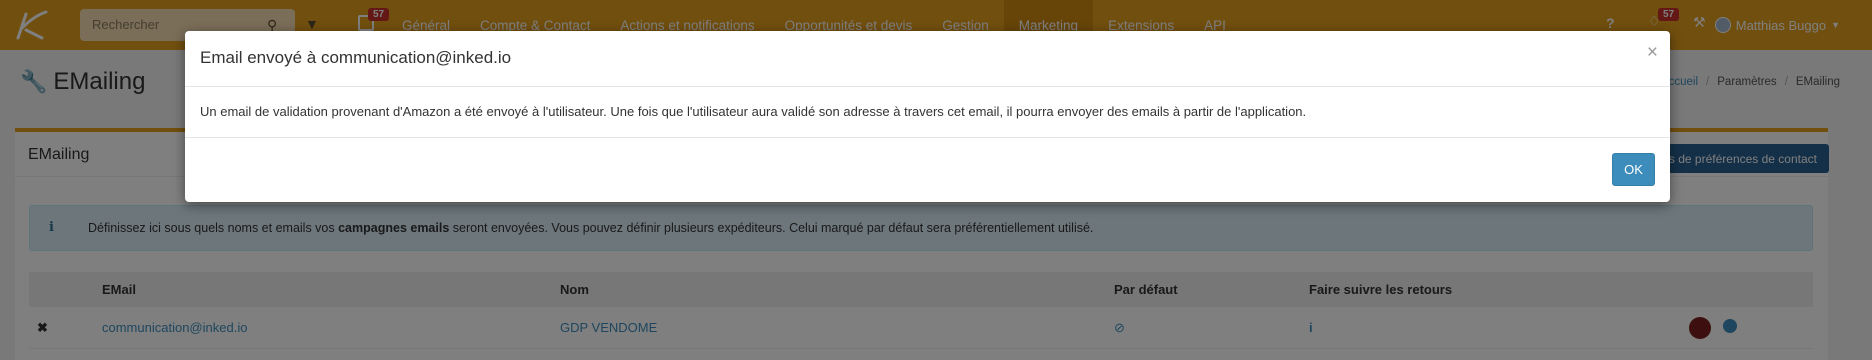 This screenshot has width=1872, height=360. I want to click on dialog-footer: OK, so click(927, 170).